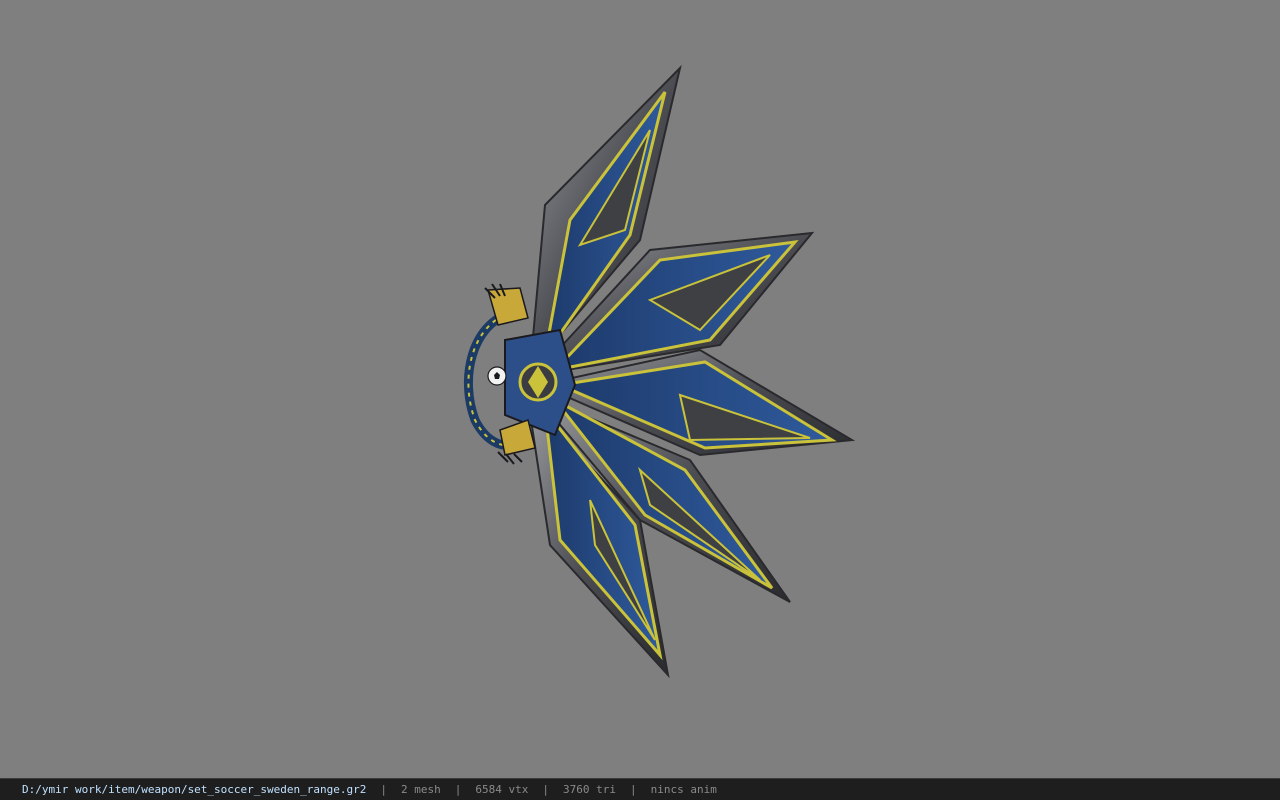  I want to click on triangle-count: 3760 tri, so click(589, 789).